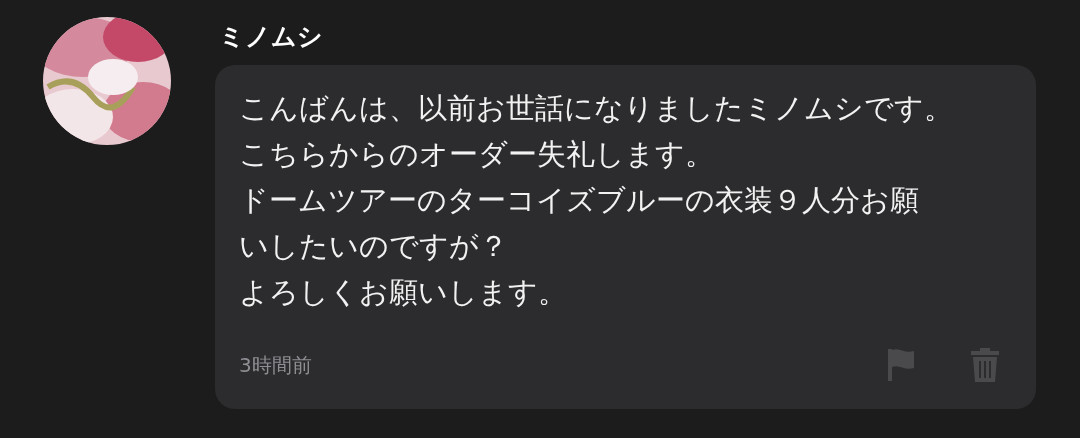  What do you see at coordinates (985, 365) in the screenshot?
I see `trash-icon` at bounding box center [985, 365].